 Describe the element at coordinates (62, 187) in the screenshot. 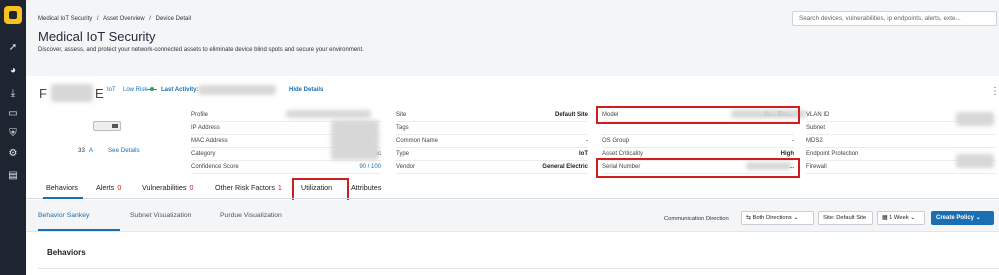

I see `tab-behaviors: Behaviors` at that location.